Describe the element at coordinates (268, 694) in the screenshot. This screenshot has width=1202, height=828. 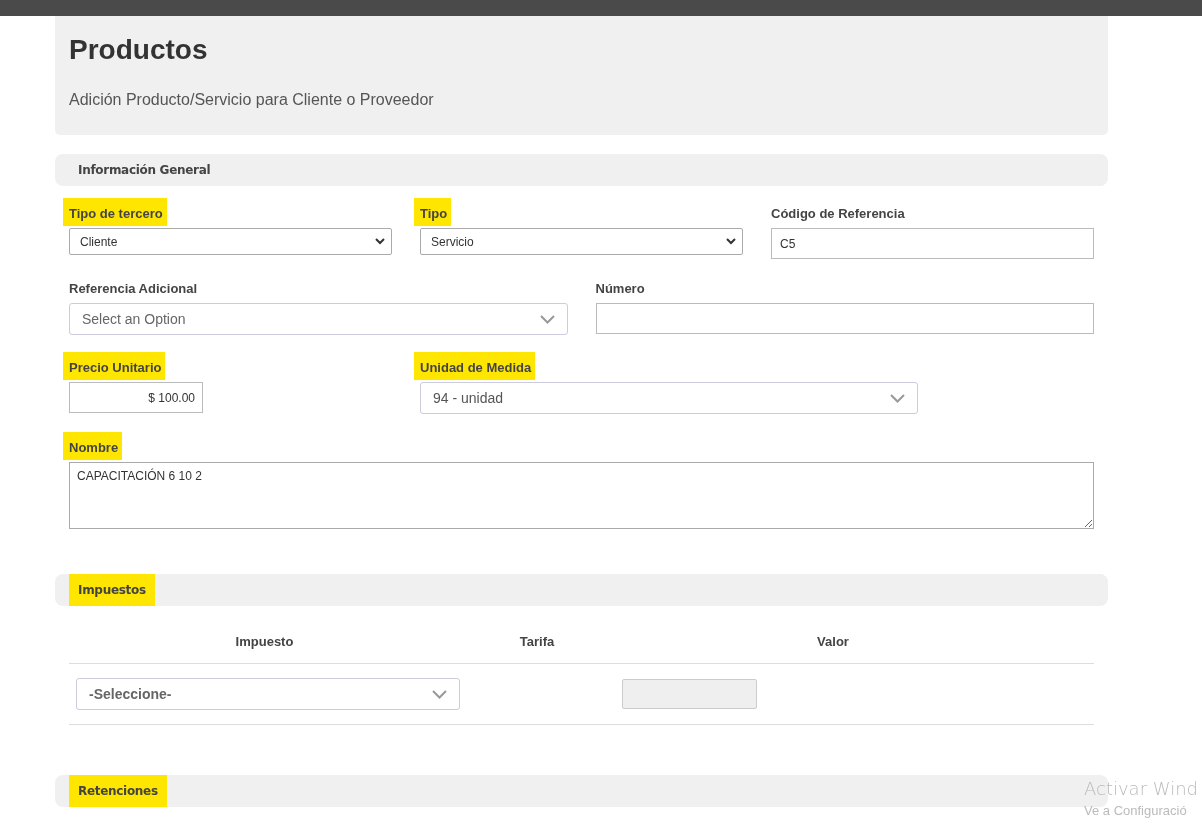
I see `tax-select: -Seleccione-` at that location.